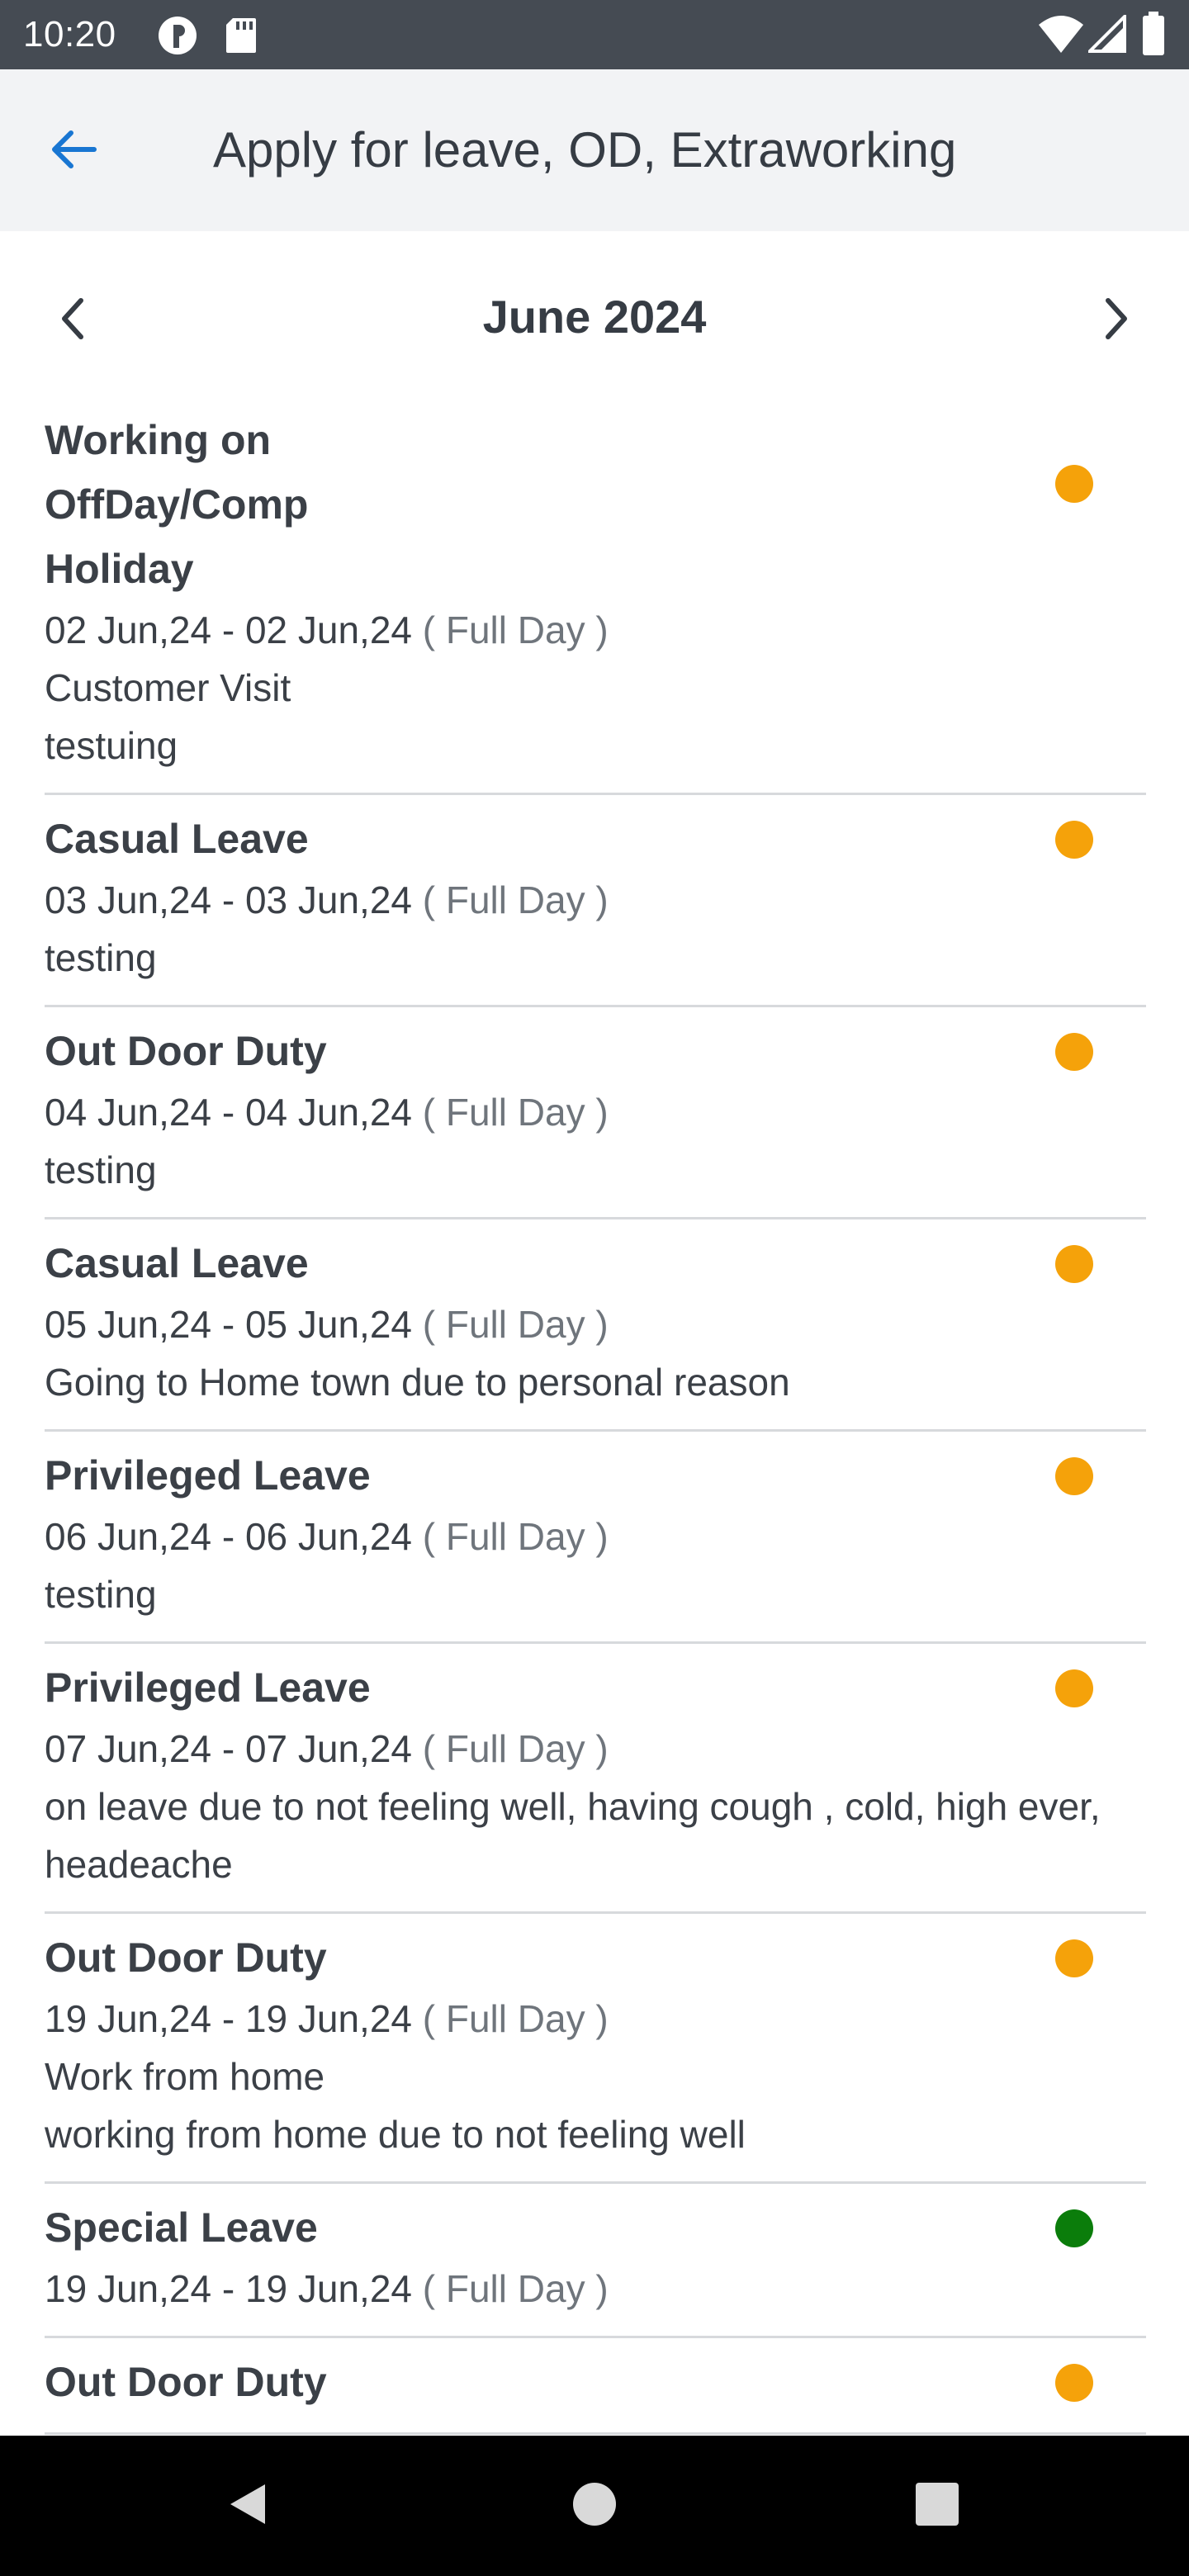 Image resolution: width=1189 pixels, height=2576 pixels. I want to click on previous-month-button, so click(72, 320).